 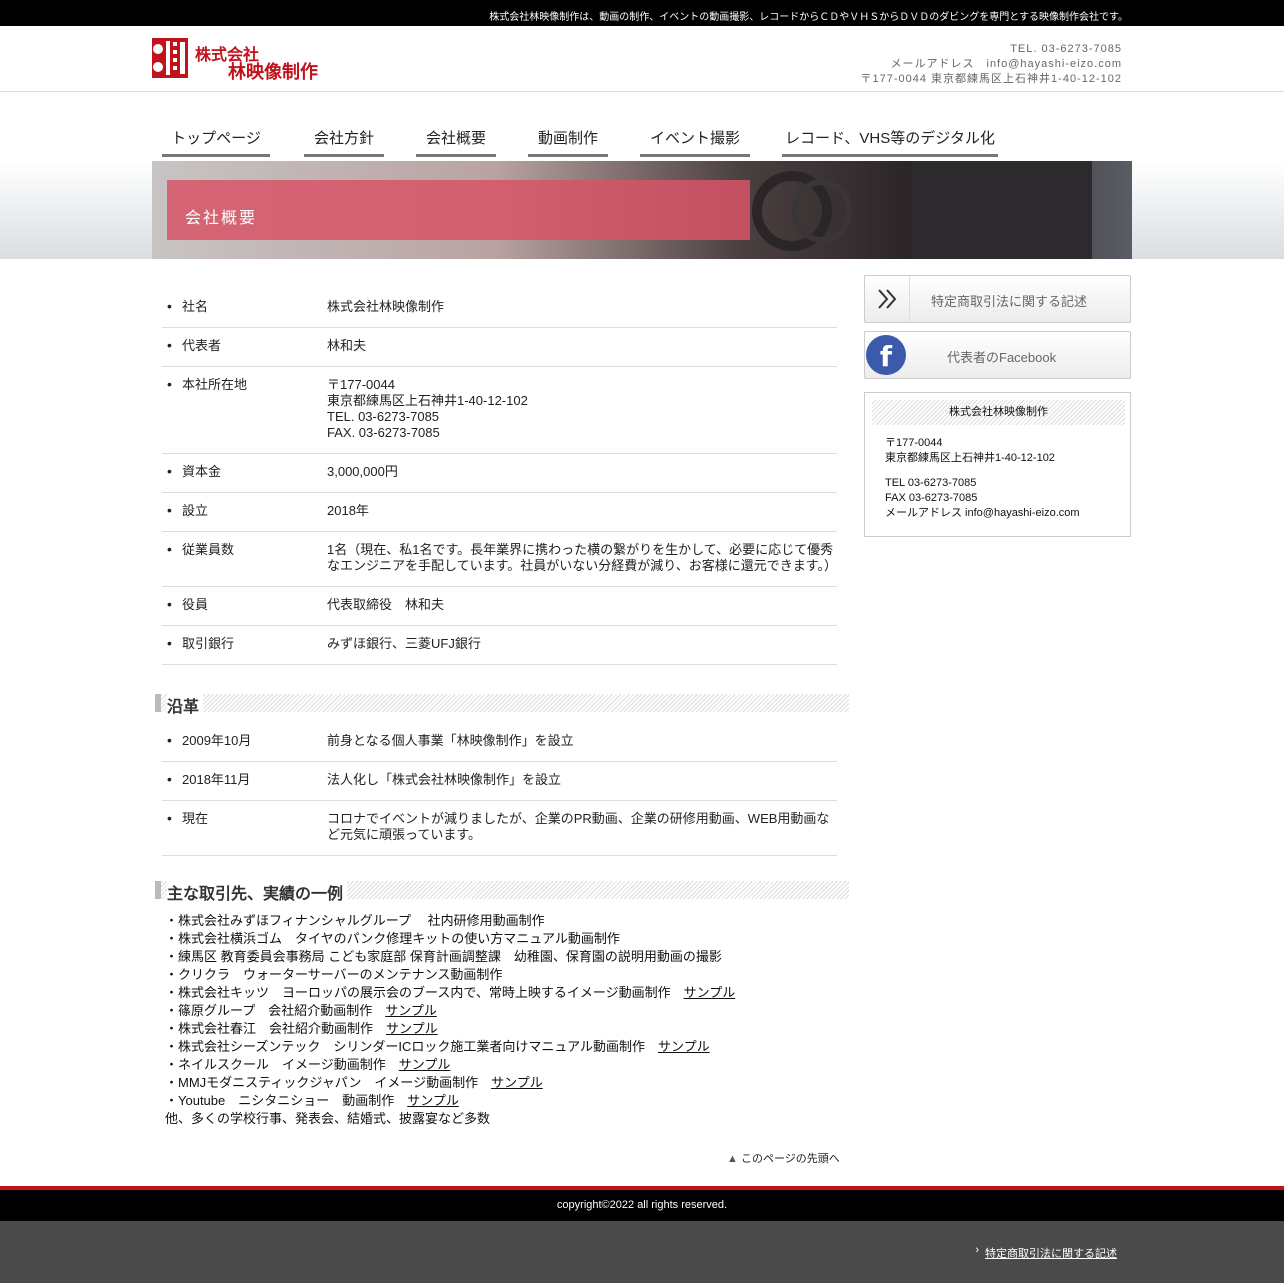 What do you see at coordinates (404, 643) in the screenshot?
I see `row-value: みずほ銀行、三菱UFJ銀行` at bounding box center [404, 643].